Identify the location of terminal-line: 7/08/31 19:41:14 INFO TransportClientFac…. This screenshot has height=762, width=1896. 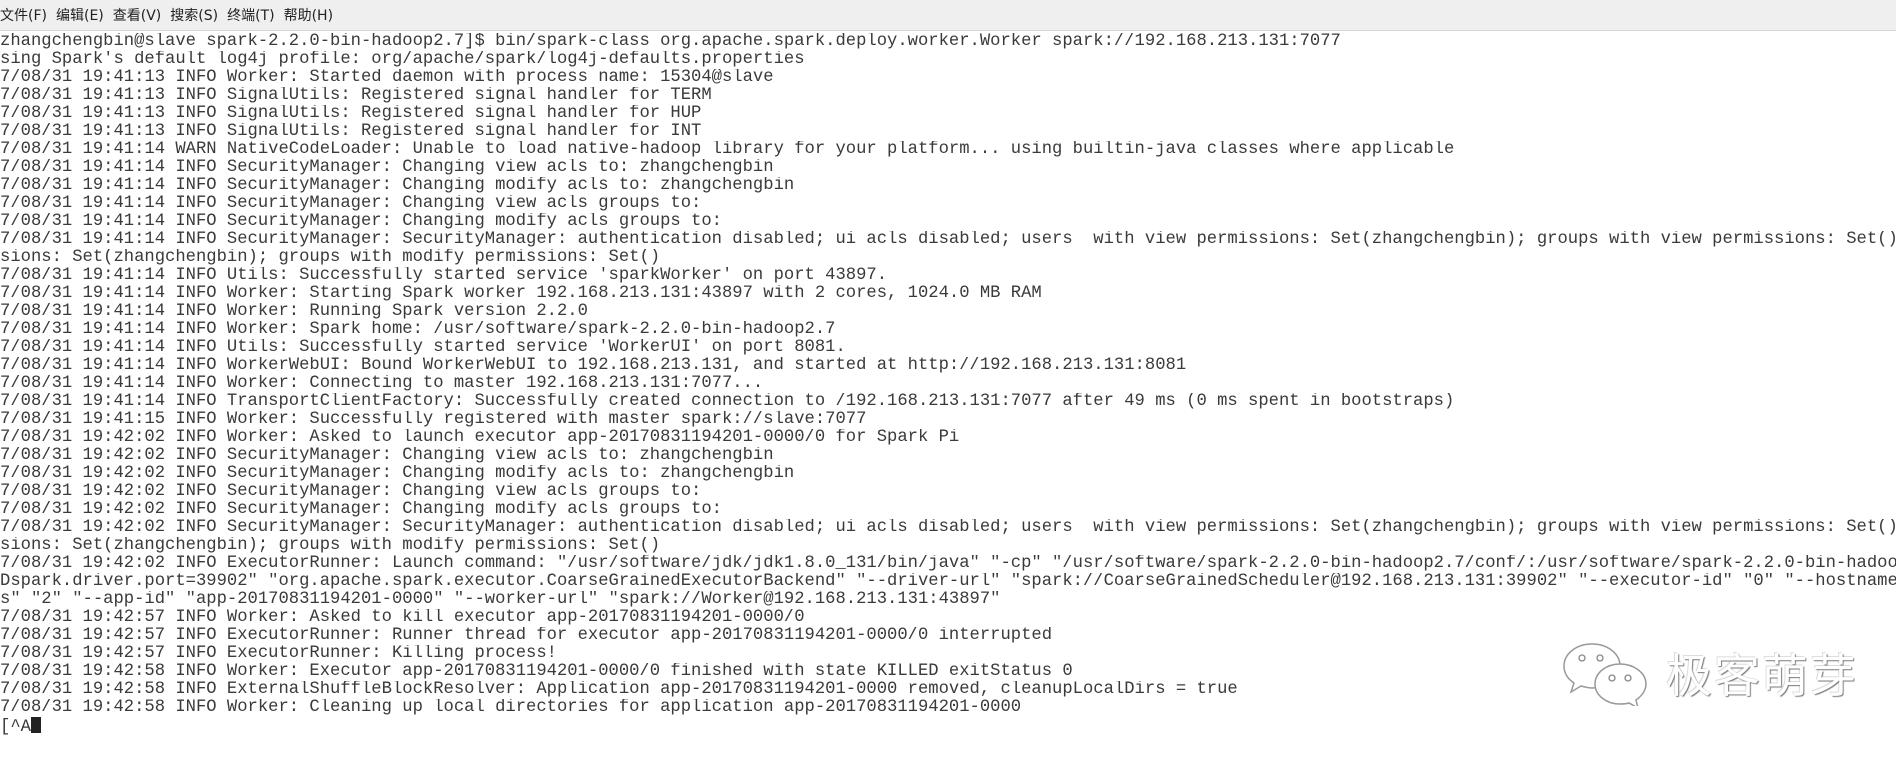
(727, 402).